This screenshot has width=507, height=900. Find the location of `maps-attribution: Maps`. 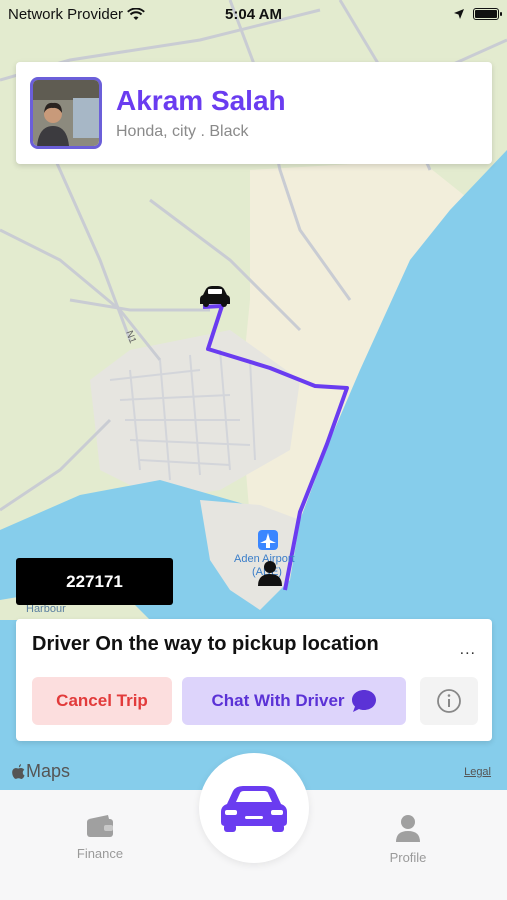

maps-attribution: Maps is located at coordinates (41, 771).